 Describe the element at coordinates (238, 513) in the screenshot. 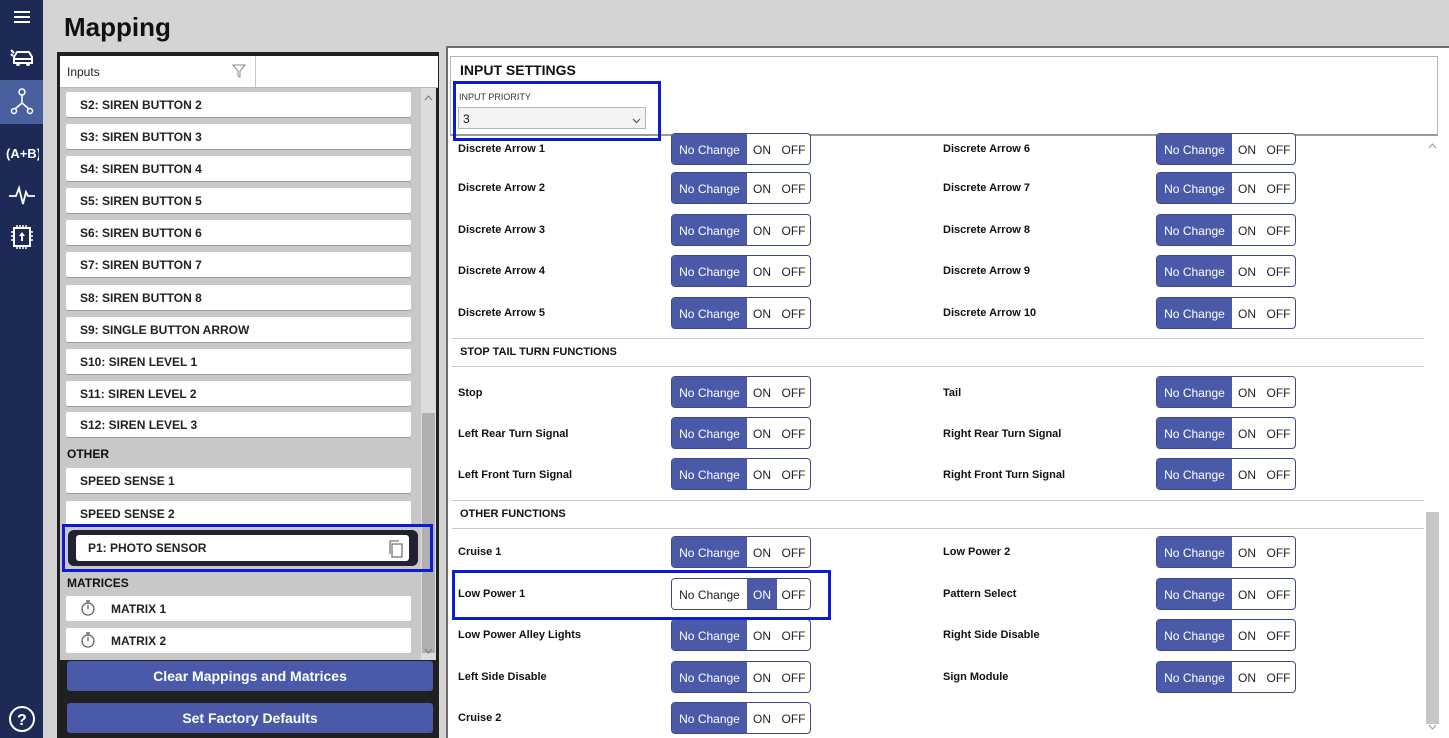

I see `list-item: SPEED SENSE 2` at that location.